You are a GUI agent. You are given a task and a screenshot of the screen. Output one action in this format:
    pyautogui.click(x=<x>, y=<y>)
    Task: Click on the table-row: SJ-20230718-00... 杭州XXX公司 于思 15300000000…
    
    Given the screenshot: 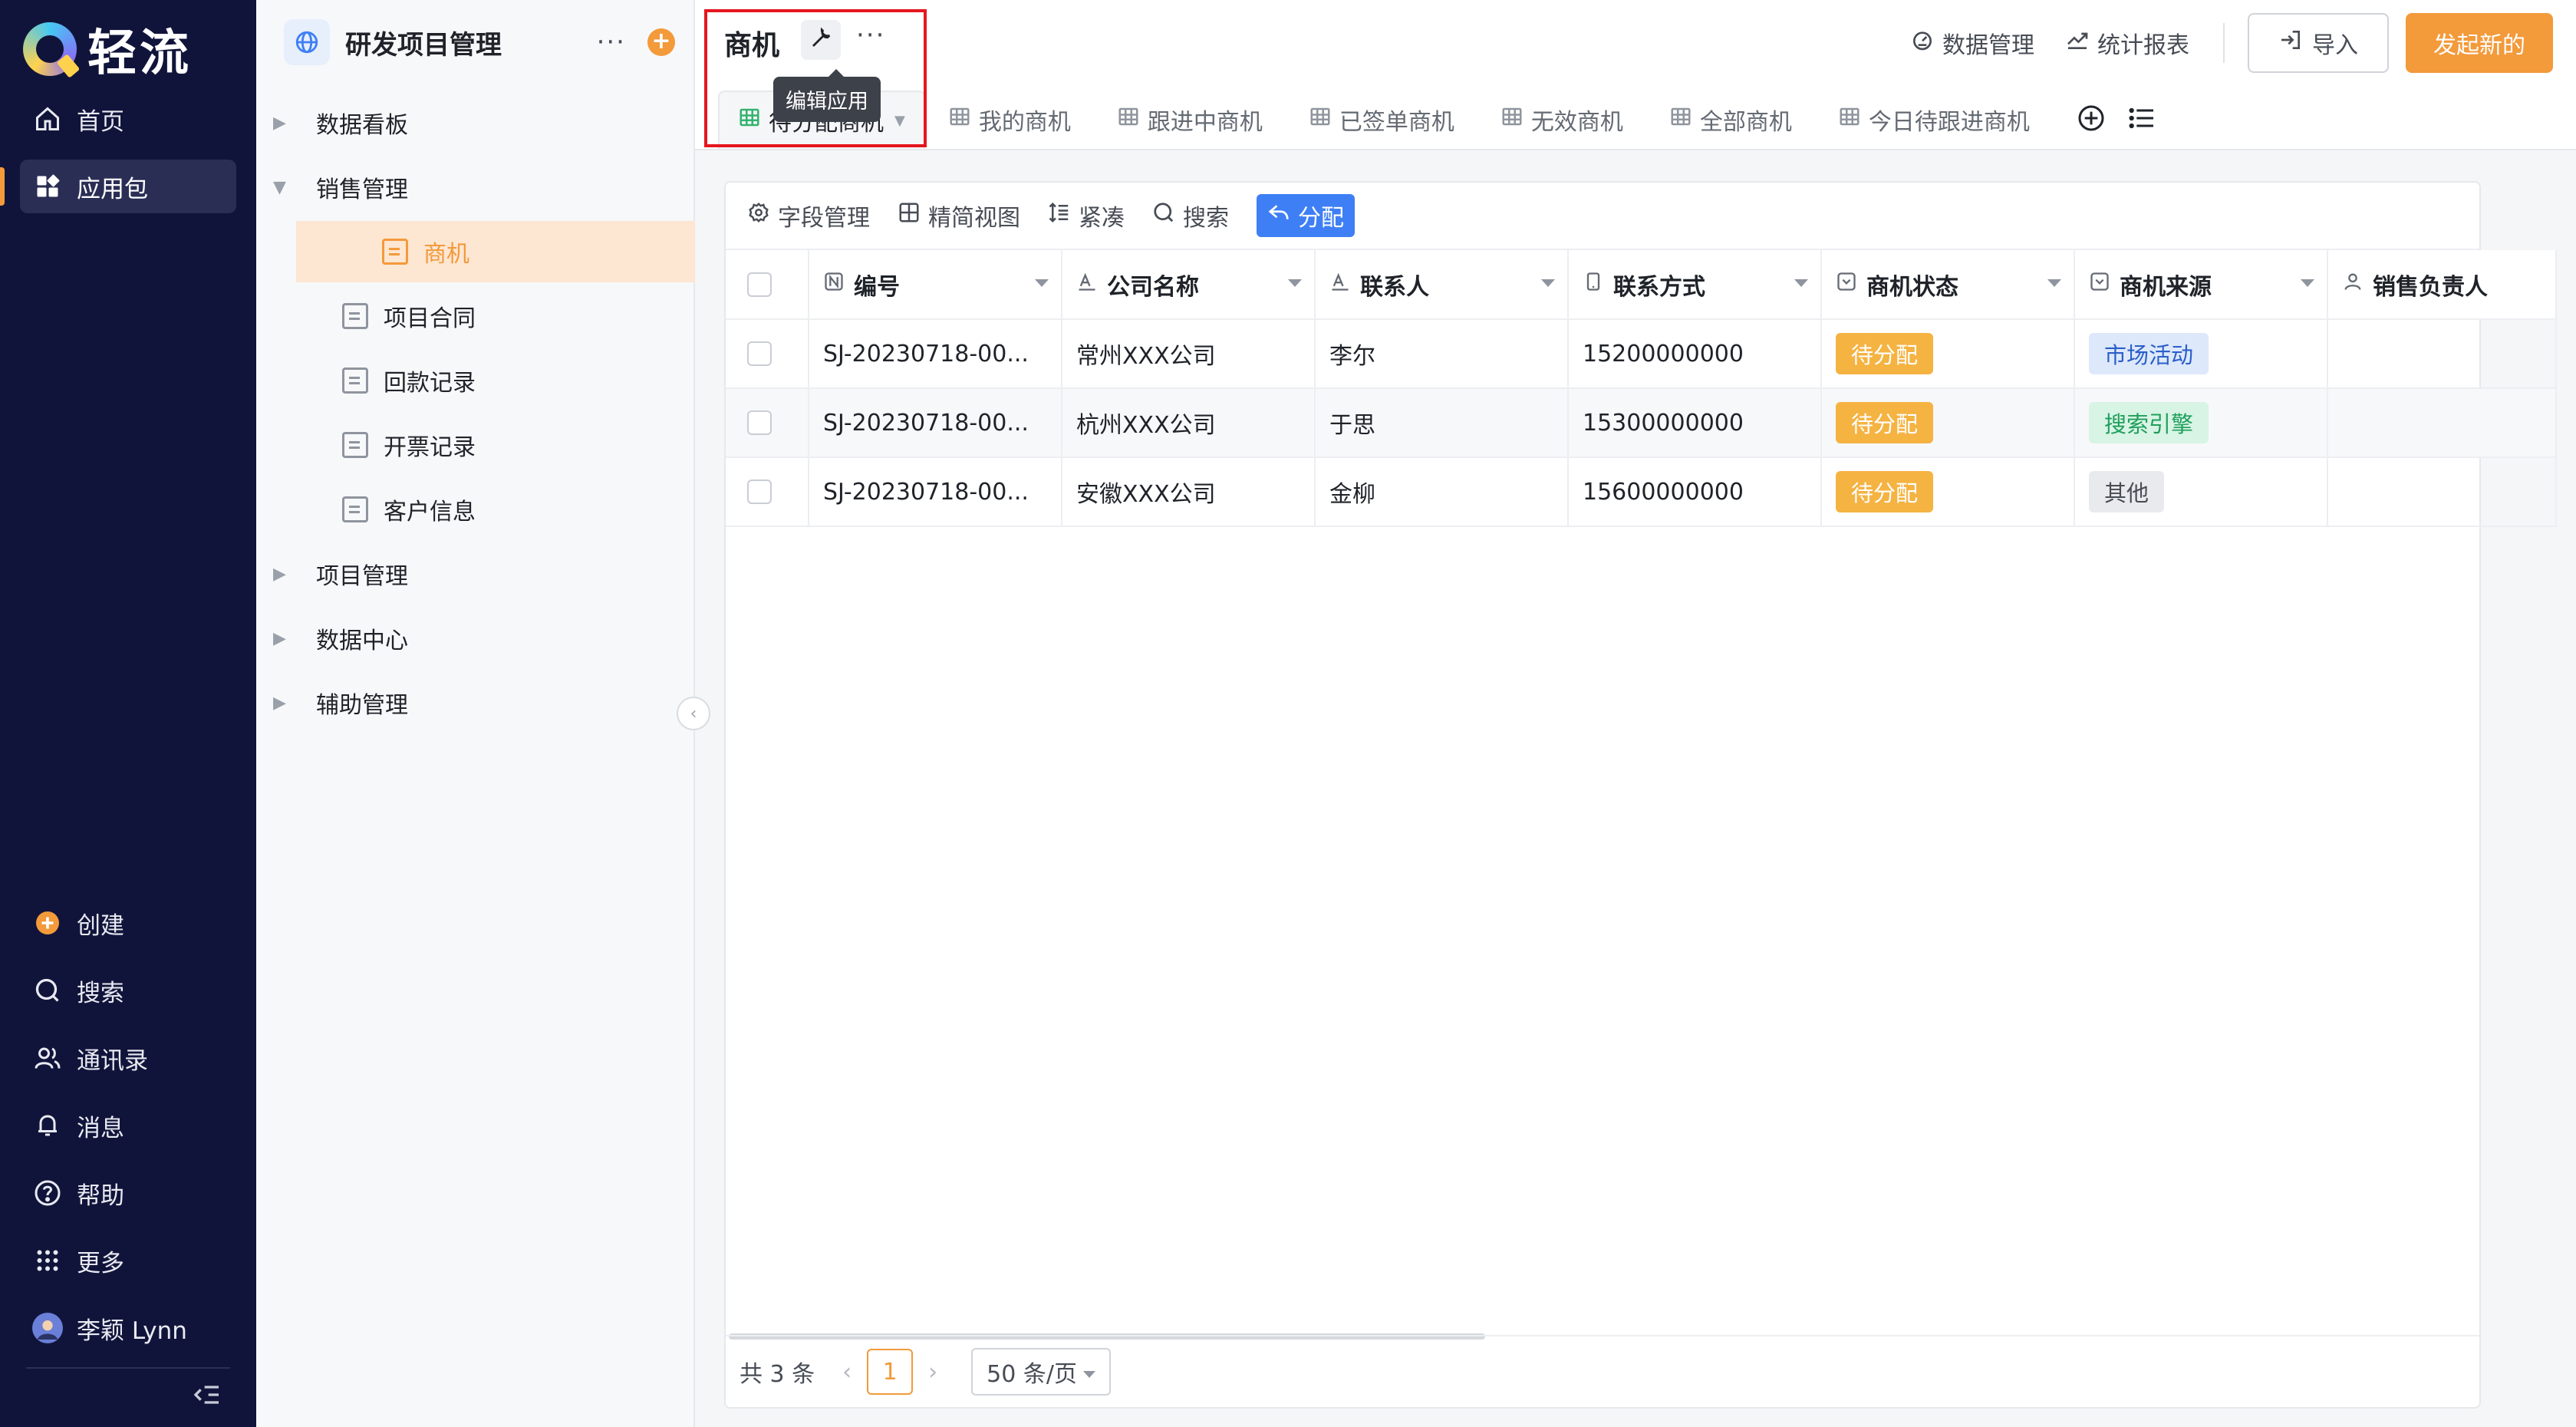 What is the action you would take?
    pyautogui.click(x=1641, y=423)
    